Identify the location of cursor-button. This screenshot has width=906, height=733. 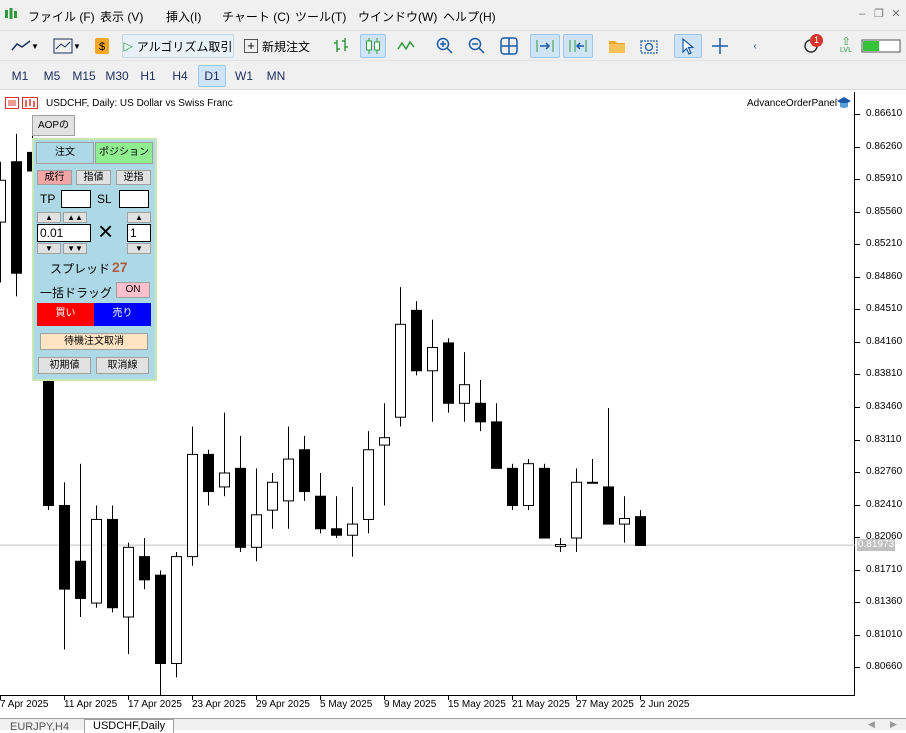
(688, 46).